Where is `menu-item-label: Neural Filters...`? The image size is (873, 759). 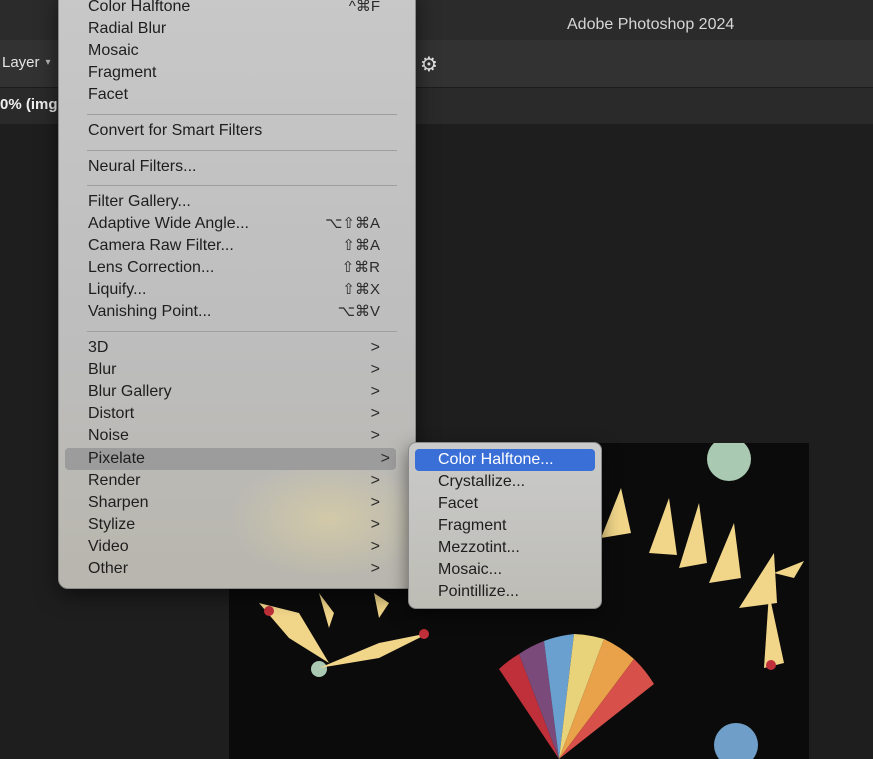 menu-item-label: Neural Filters... is located at coordinates (142, 166).